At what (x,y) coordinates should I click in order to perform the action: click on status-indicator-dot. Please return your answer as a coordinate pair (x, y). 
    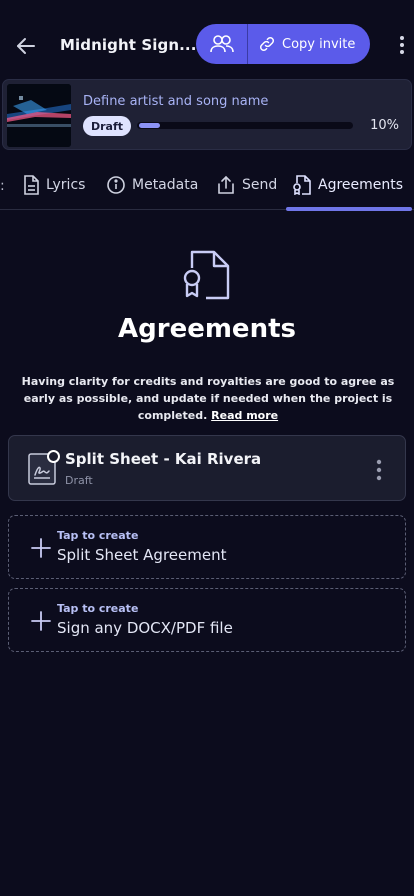
    Looking at the image, I should click on (53, 456).